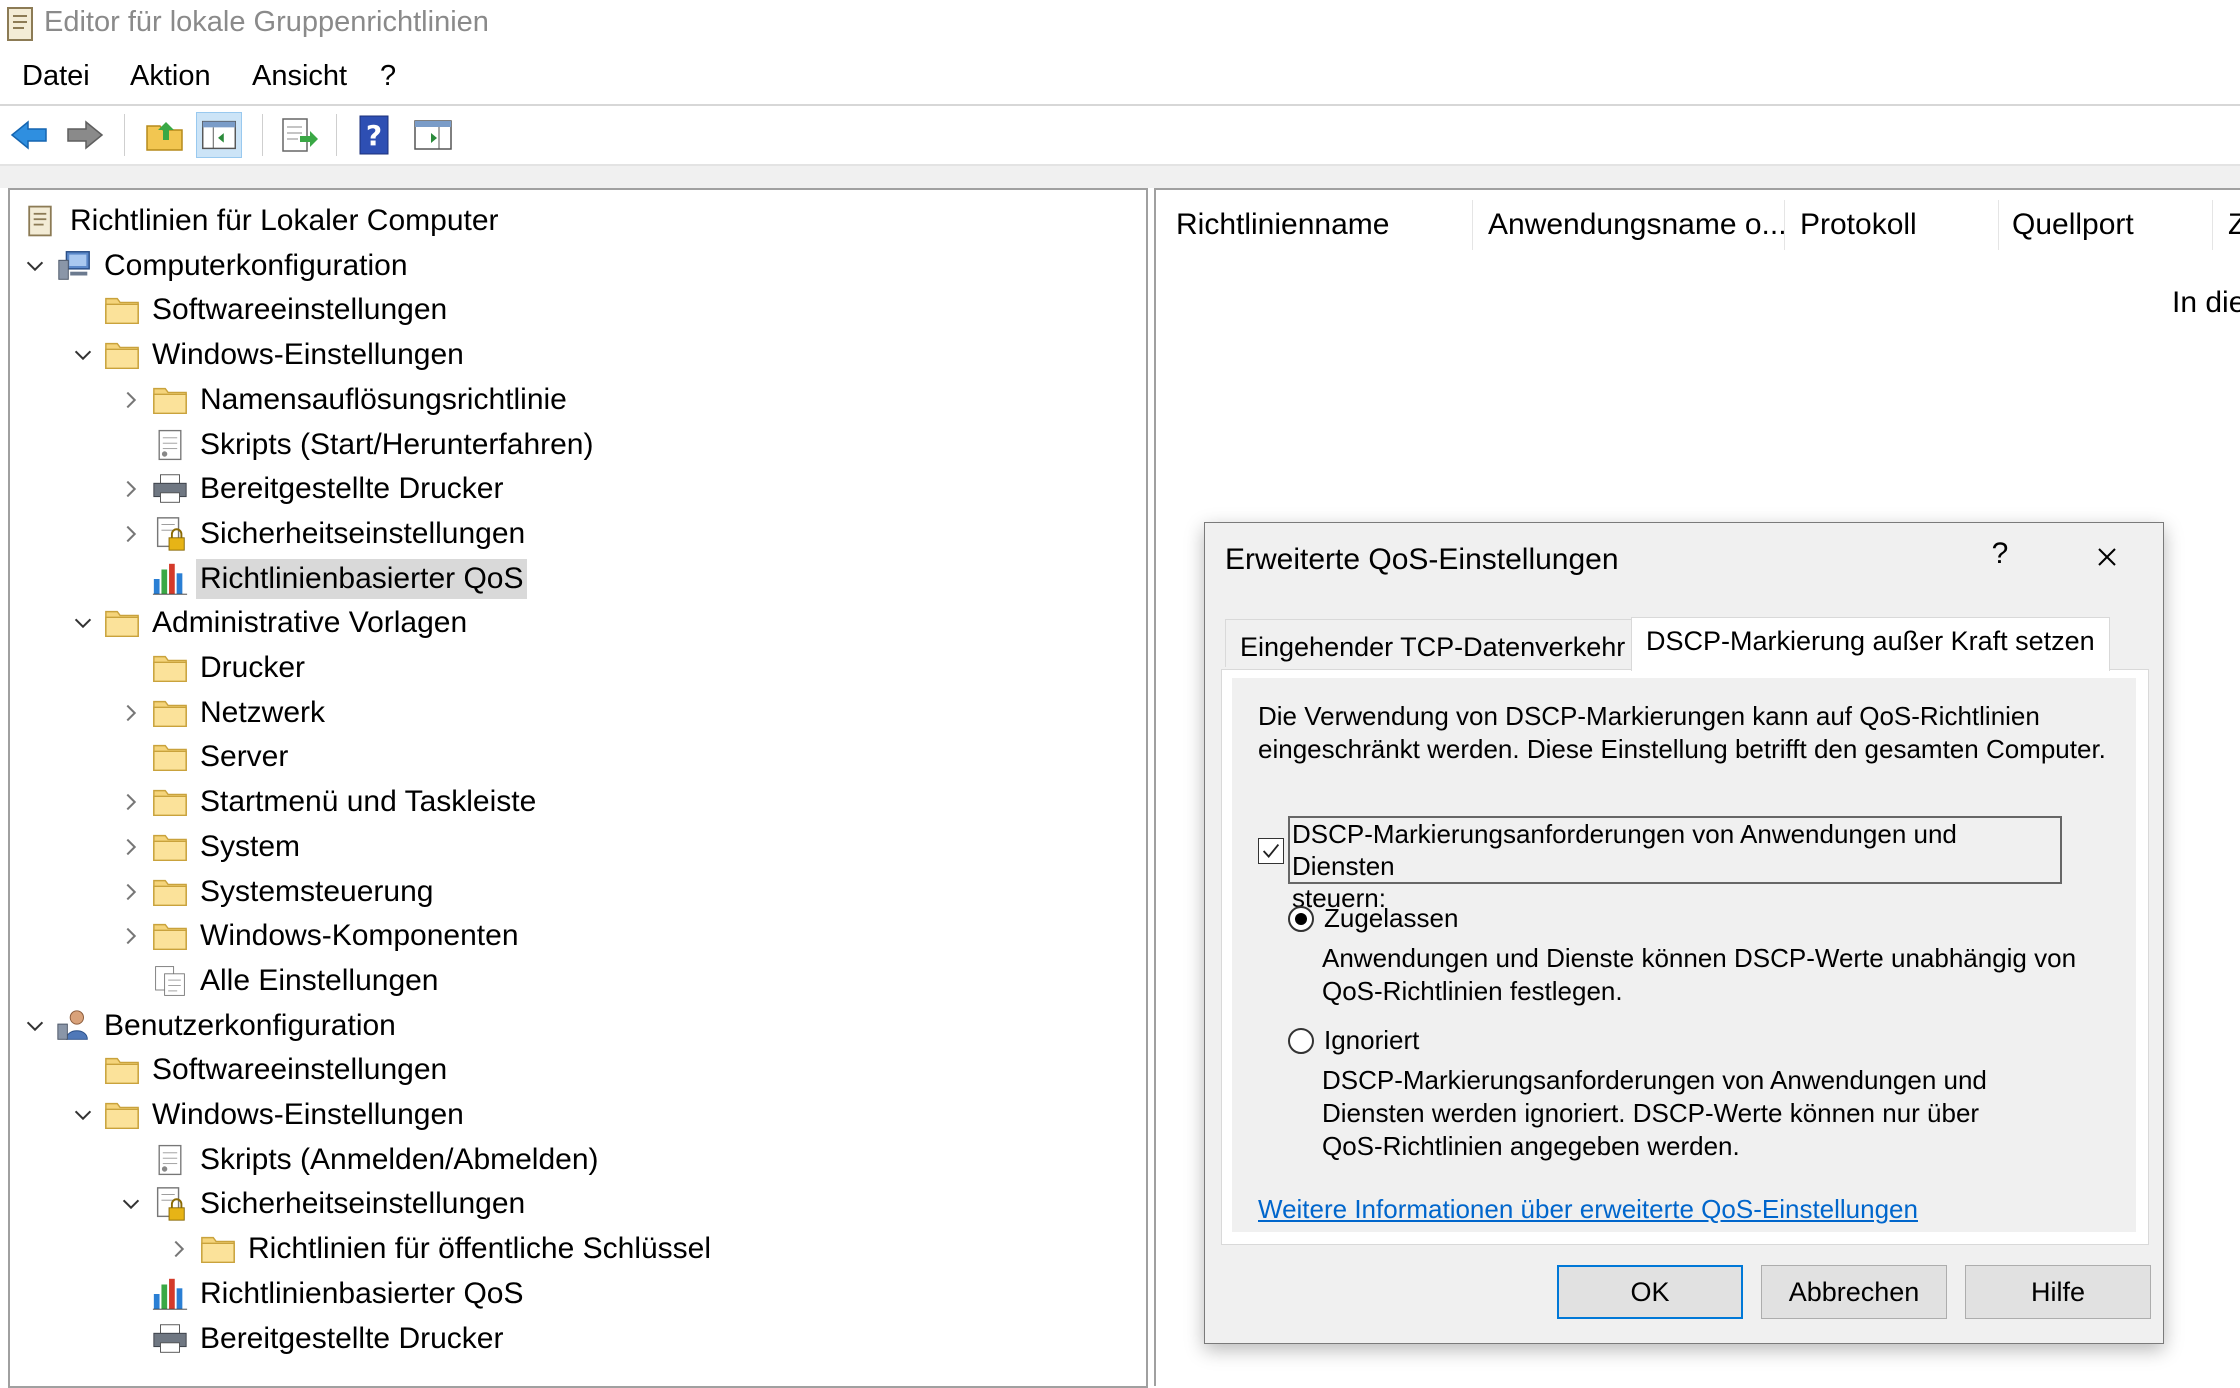  What do you see at coordinates (2073, 225) in the screenshot?
I see `column-header-quellport: Quellport` at bounding box center [2073, 225].